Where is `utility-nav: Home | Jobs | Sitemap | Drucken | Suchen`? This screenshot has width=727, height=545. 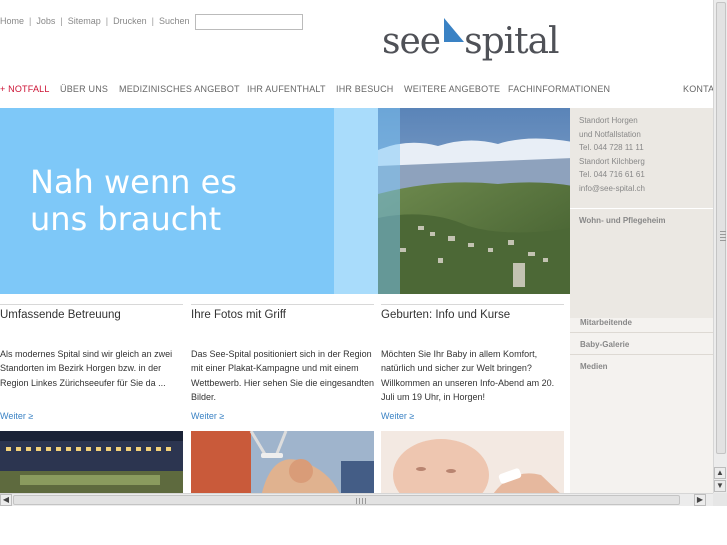
utility-nav: Home | Jobs | Sitemap | Drucken | Suchen is located at coordinates (94, 21).